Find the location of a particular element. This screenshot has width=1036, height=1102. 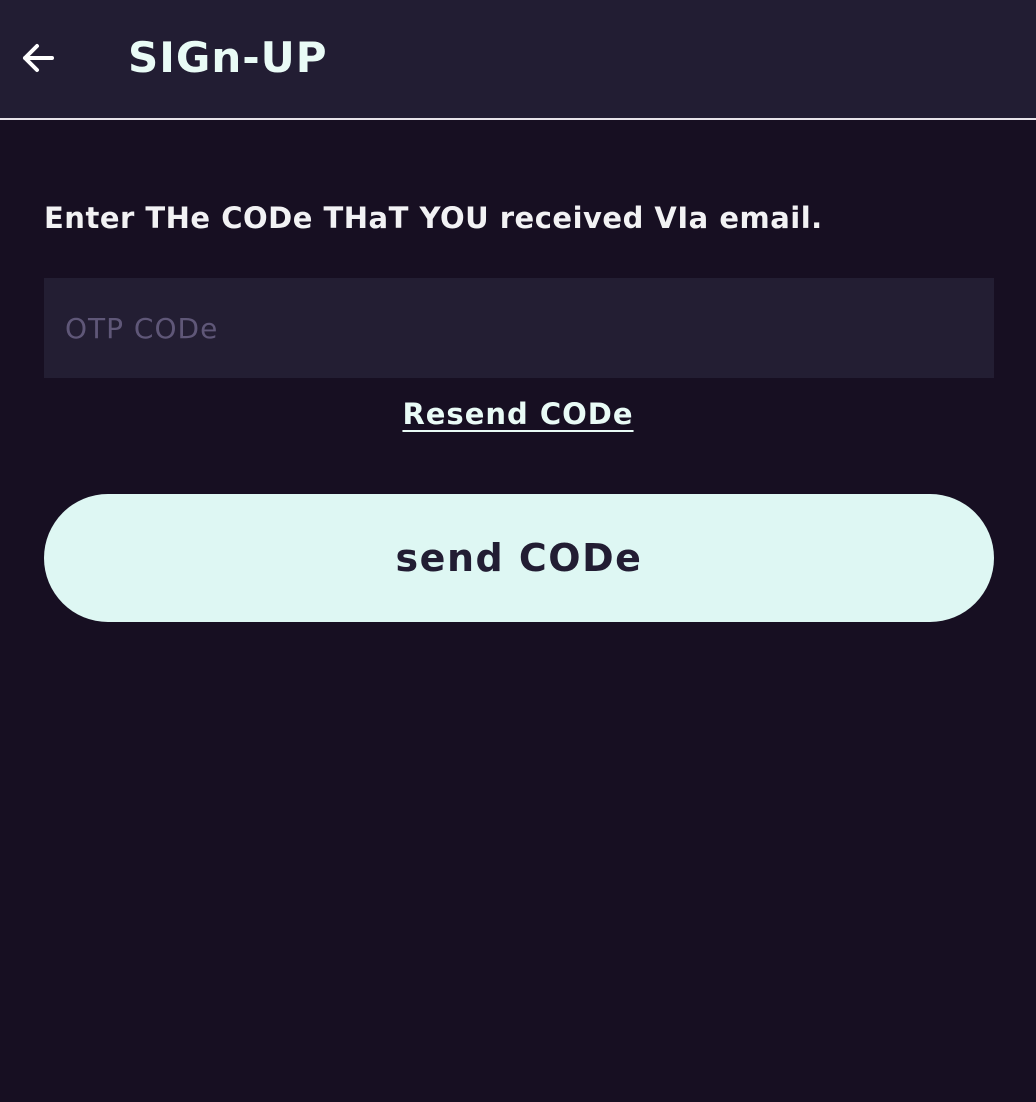

back-button is located at coordinates (38, 58).